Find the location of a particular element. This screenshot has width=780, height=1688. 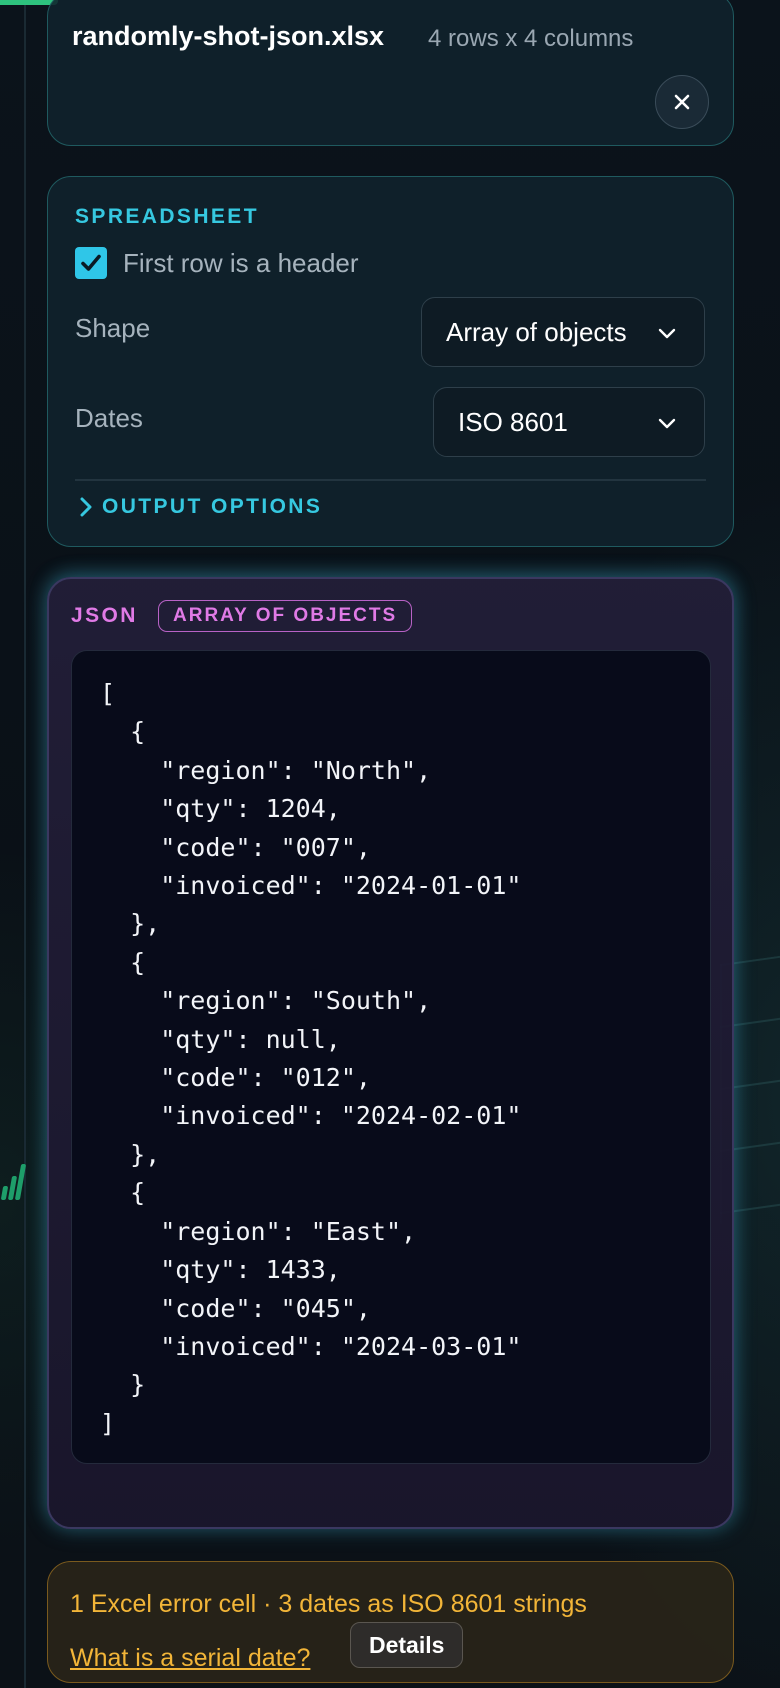

left-rail is located at coordinates (25, 844).